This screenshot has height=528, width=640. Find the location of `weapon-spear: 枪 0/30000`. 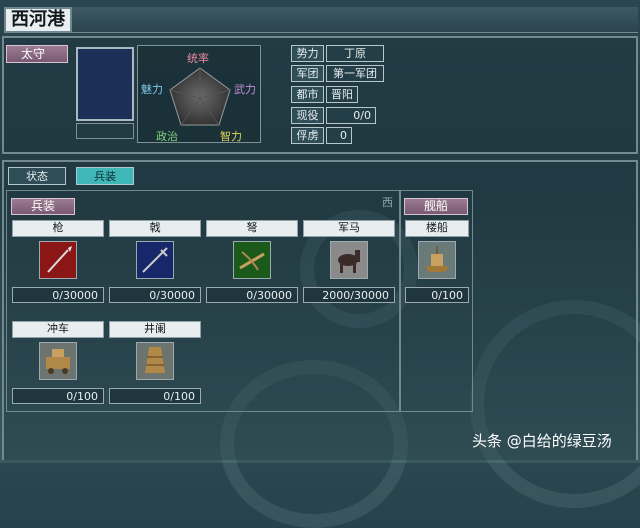

weapon-spear: 枪 0/30000 is located at coordinates (58, 261).